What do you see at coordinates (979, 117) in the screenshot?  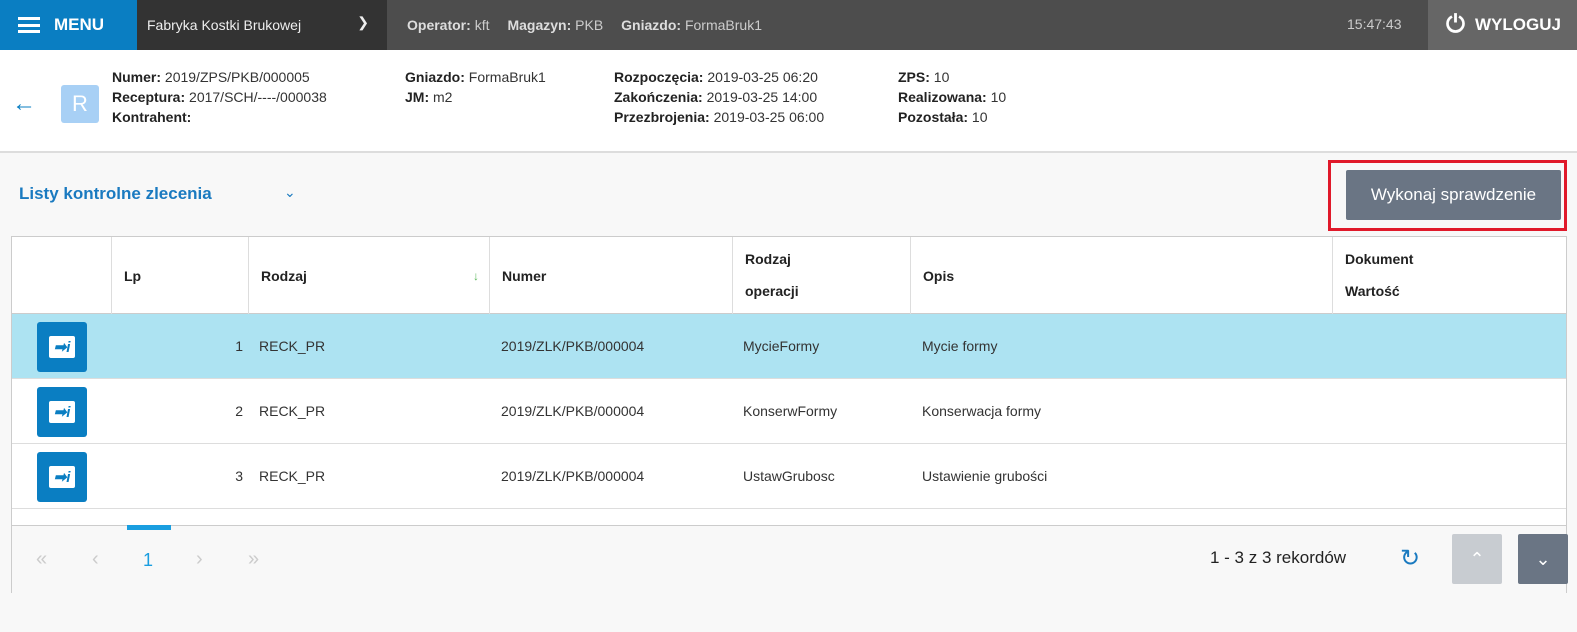 I see `pozostala-value: 10` at bounding box center [979, 117].